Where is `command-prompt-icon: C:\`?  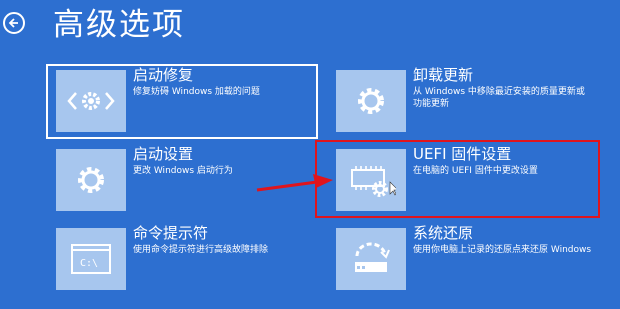 command-prompt-icon: C:\ is located at coordinates (91, 259).